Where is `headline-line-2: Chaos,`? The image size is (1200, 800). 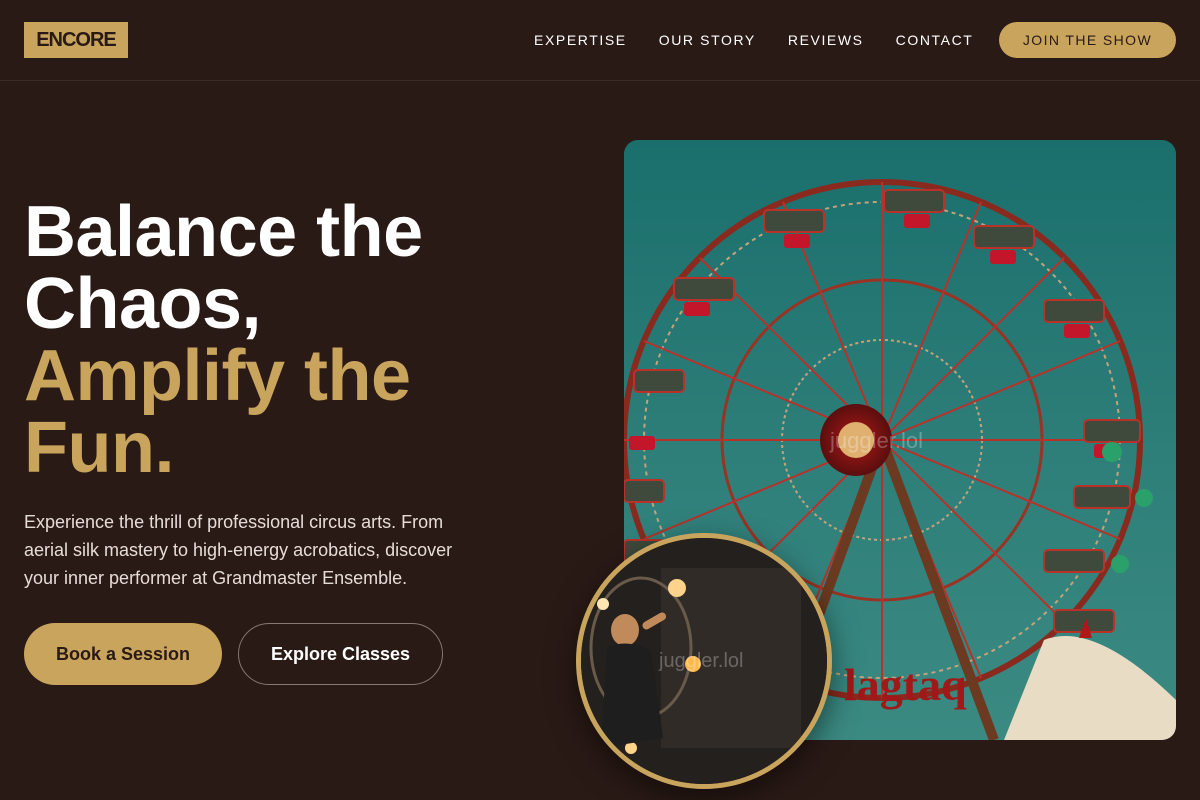 headline-line-2: Chaos, is located at coordinates (143, 304).